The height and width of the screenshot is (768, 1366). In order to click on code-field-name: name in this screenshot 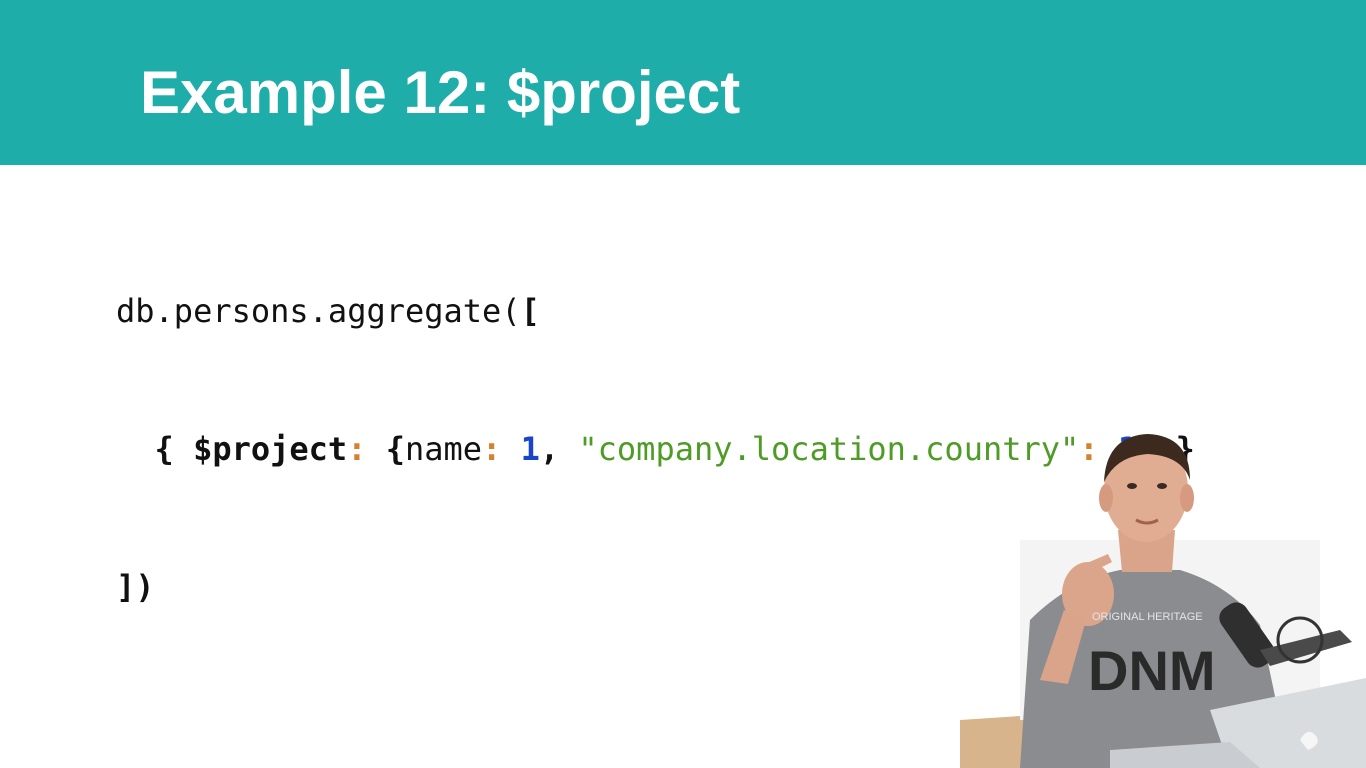, I will do `click(443, 449)`.